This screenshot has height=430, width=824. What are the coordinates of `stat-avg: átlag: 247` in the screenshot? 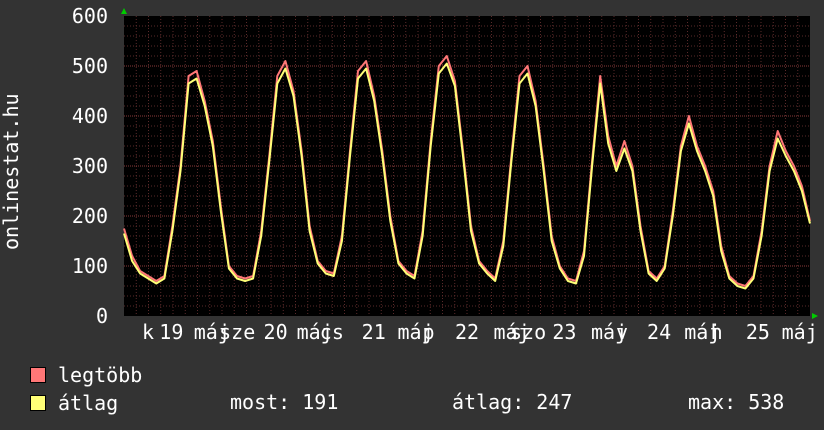 It's located at (512, 402).